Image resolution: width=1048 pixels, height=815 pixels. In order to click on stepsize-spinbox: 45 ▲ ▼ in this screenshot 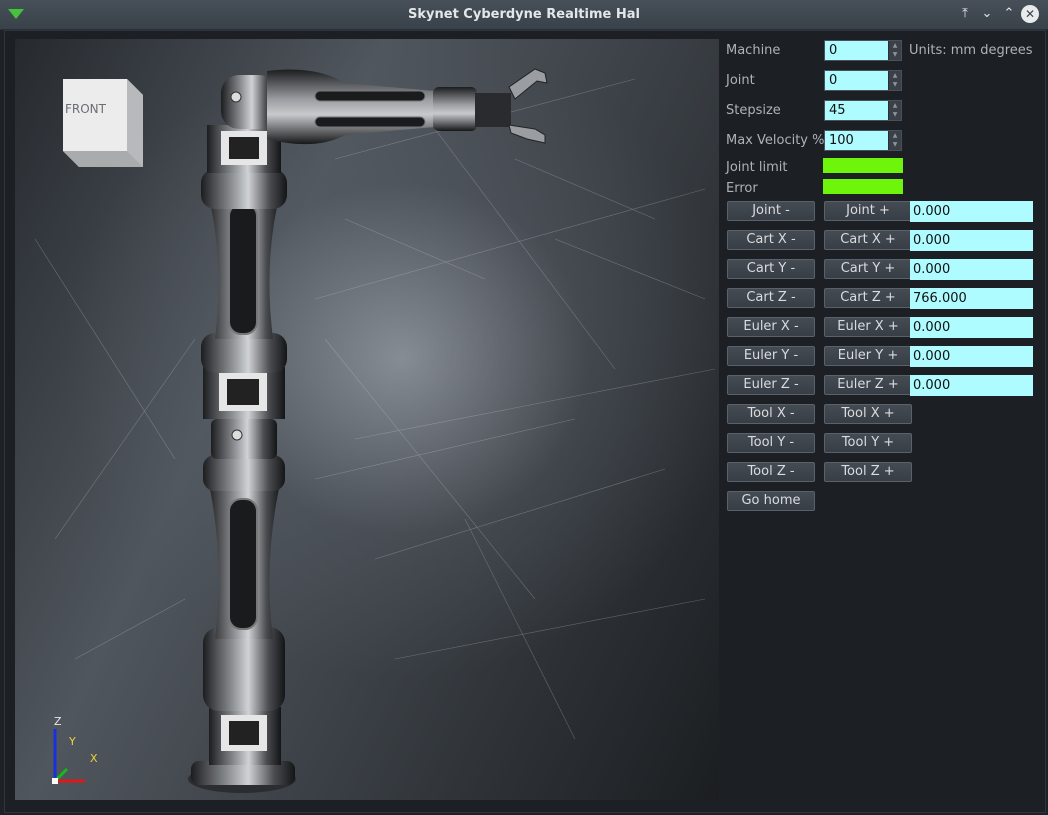, I will do `click(863, 110)`.